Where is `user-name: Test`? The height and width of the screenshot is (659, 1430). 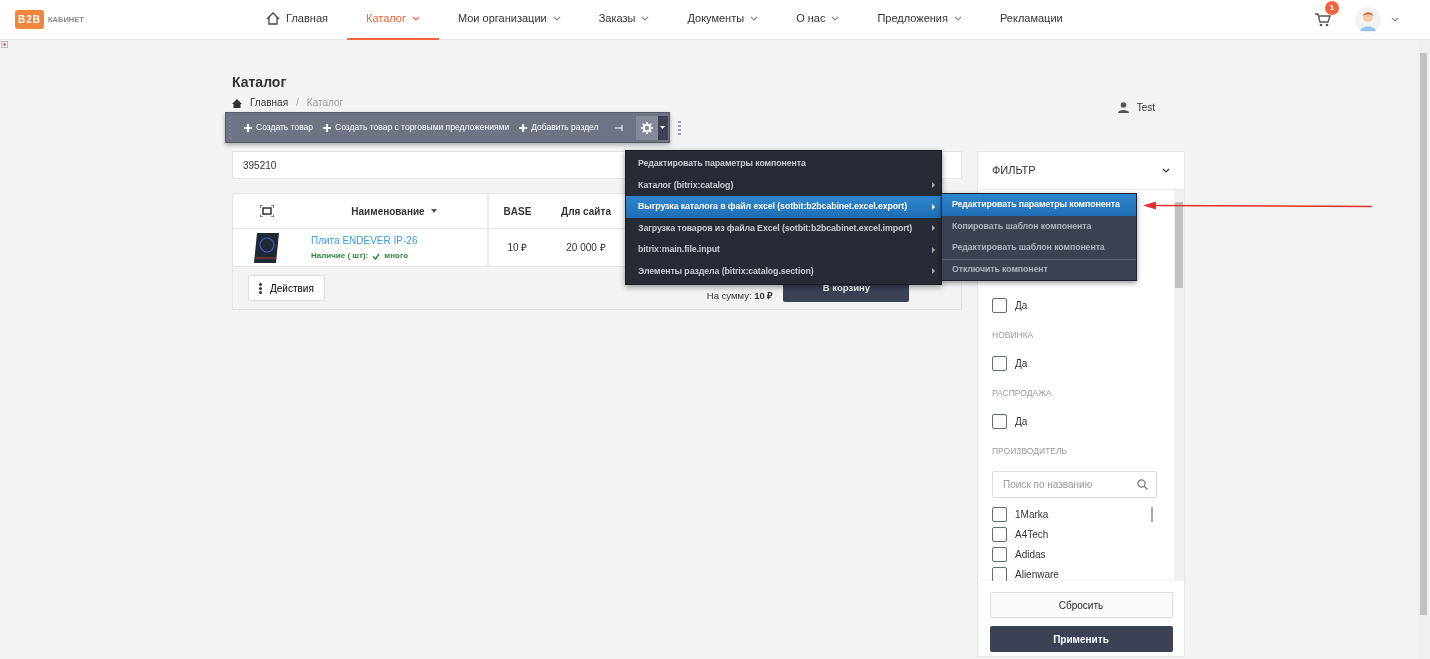 user-name: Test is located at coordinates (1145, 107).